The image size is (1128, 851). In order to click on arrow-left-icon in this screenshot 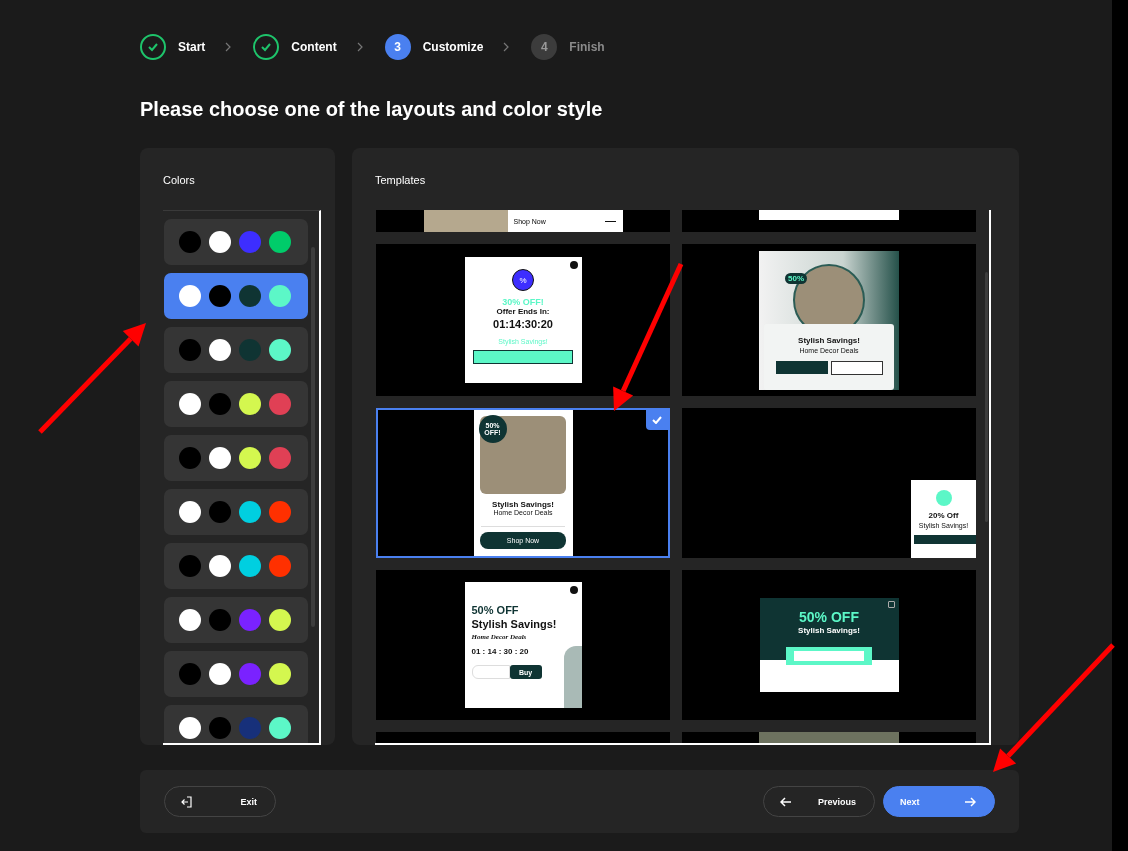, I will do `click(786, 801)`.